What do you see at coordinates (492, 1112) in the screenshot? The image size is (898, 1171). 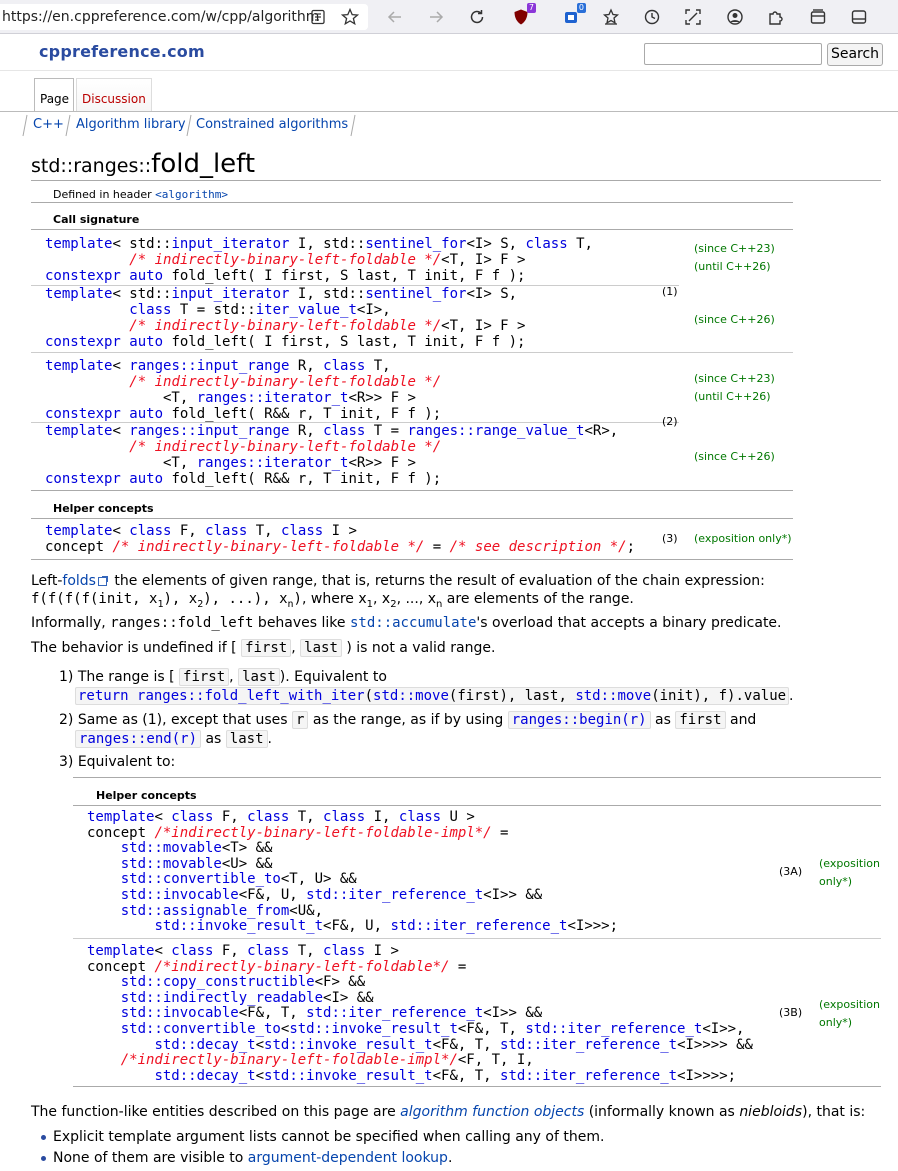 I see `algorithm-function-objects-link: algorithm function objects` at bounding box center [492, 1112].